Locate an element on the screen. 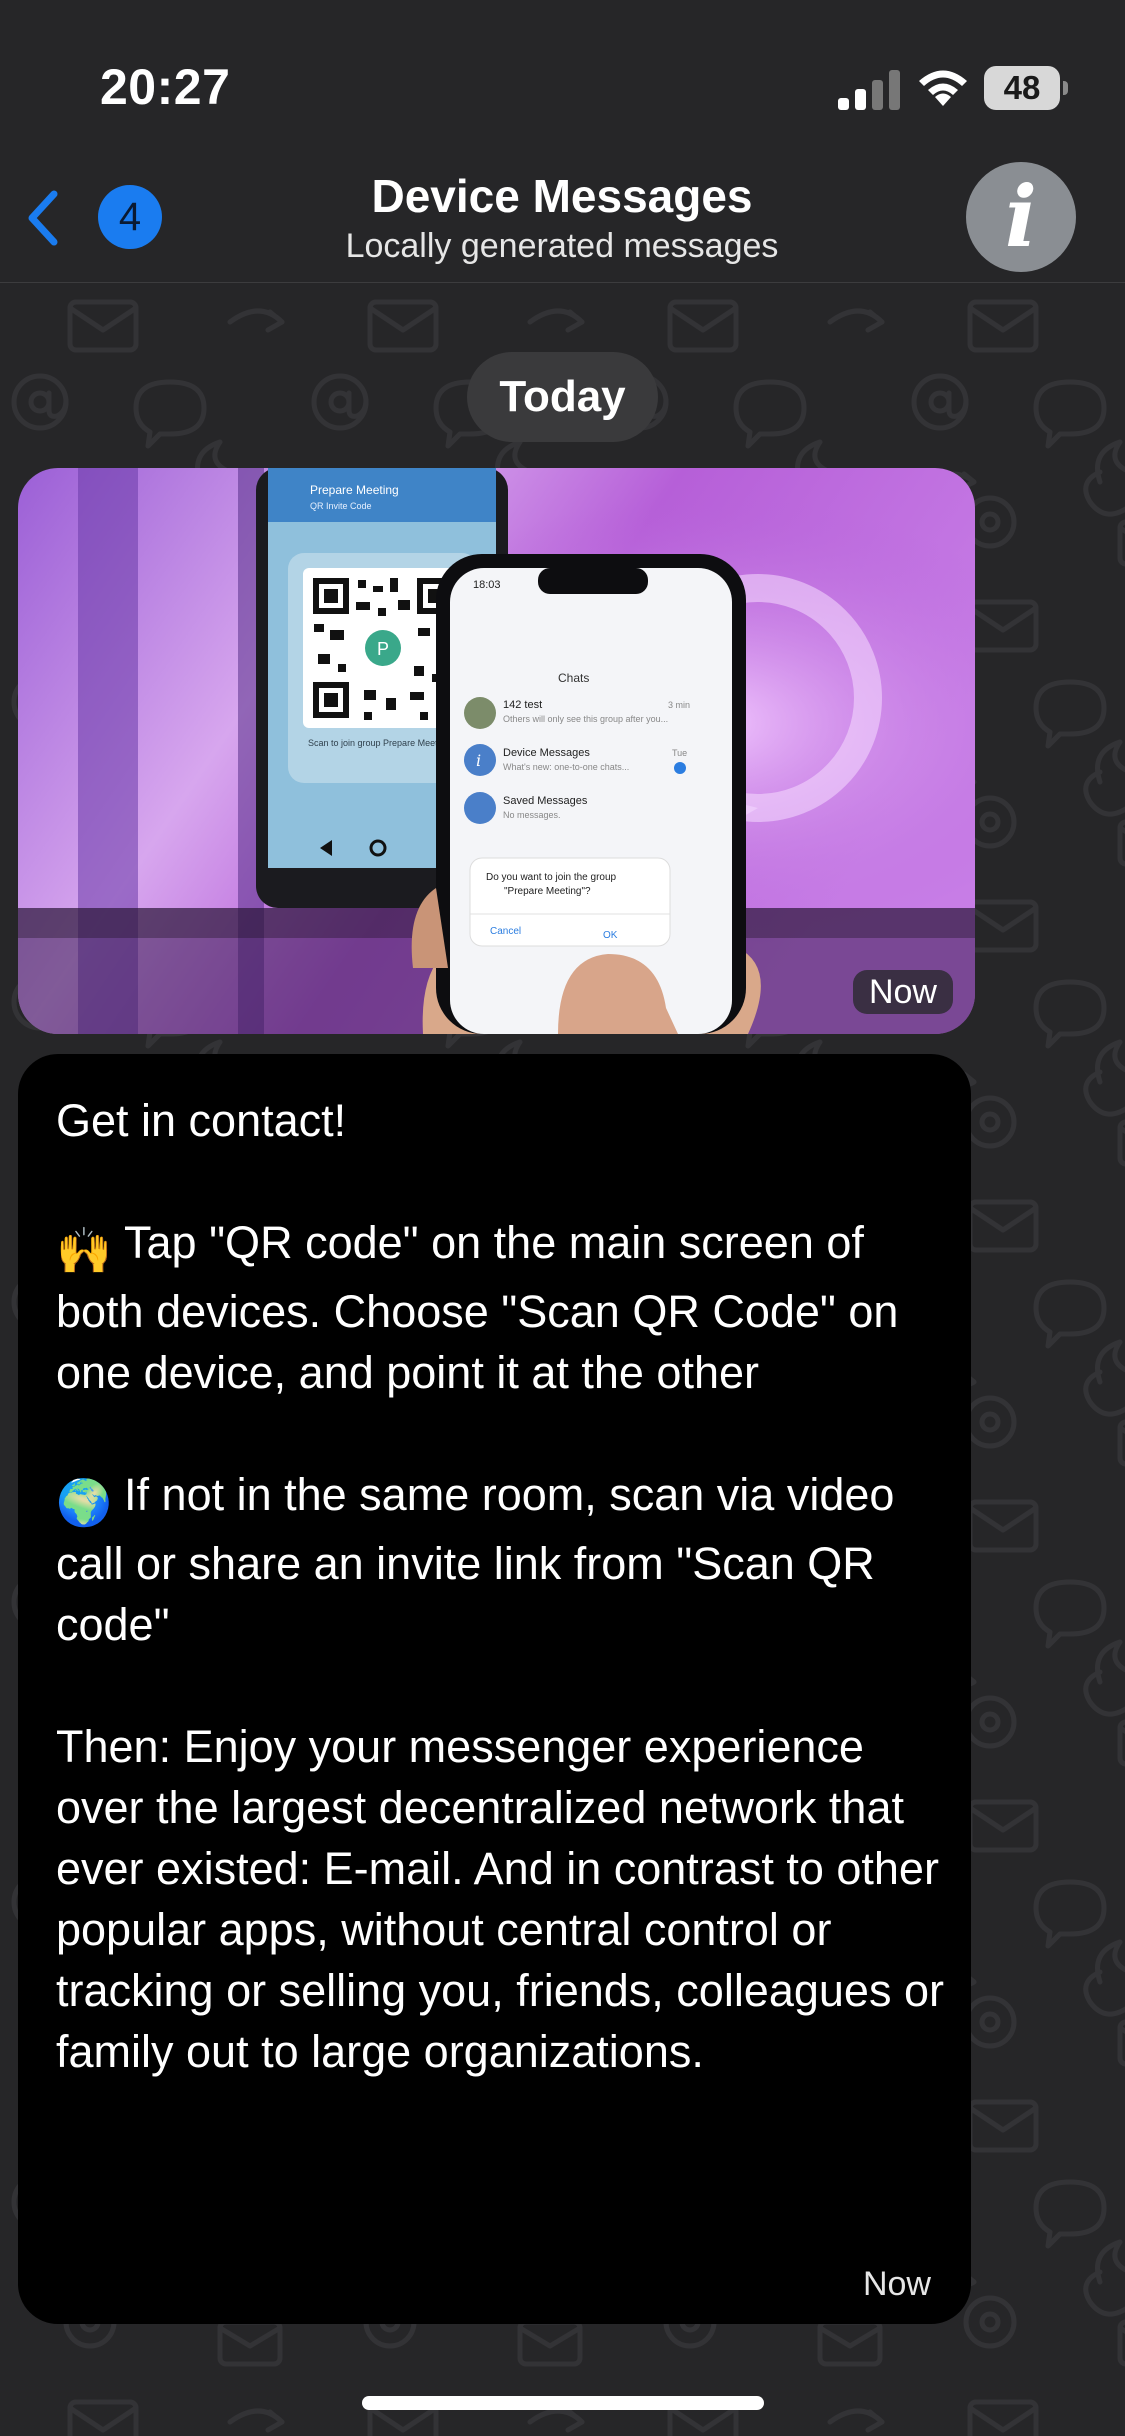  unread-count-badge: 4 is located at coordinates (130, 217).